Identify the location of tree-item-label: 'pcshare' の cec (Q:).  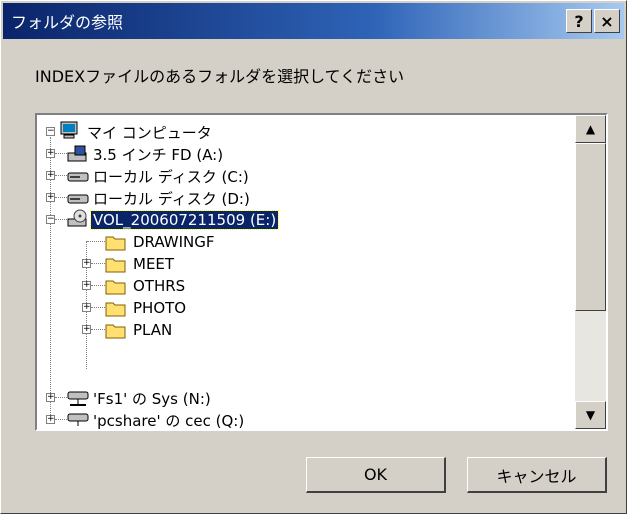
(169, 420).